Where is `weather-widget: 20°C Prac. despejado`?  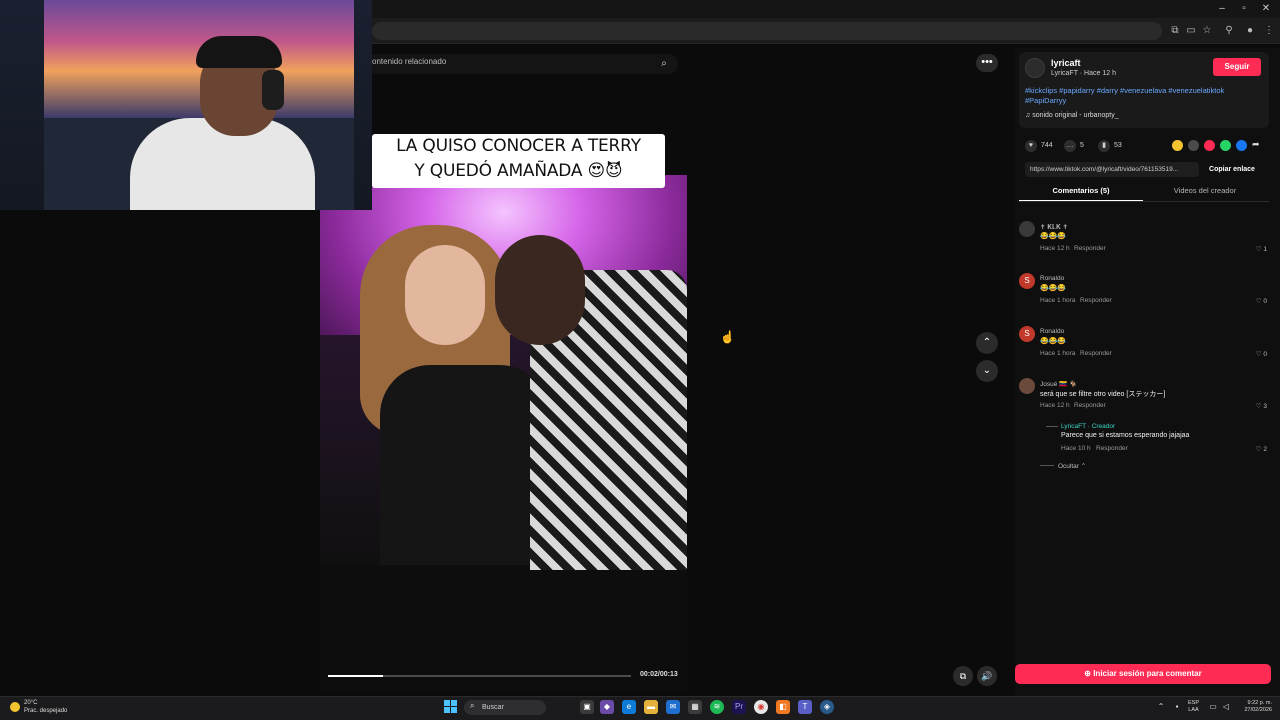 weather-widget: 20°C Prac. despejado is located at coordinates (45, 707).